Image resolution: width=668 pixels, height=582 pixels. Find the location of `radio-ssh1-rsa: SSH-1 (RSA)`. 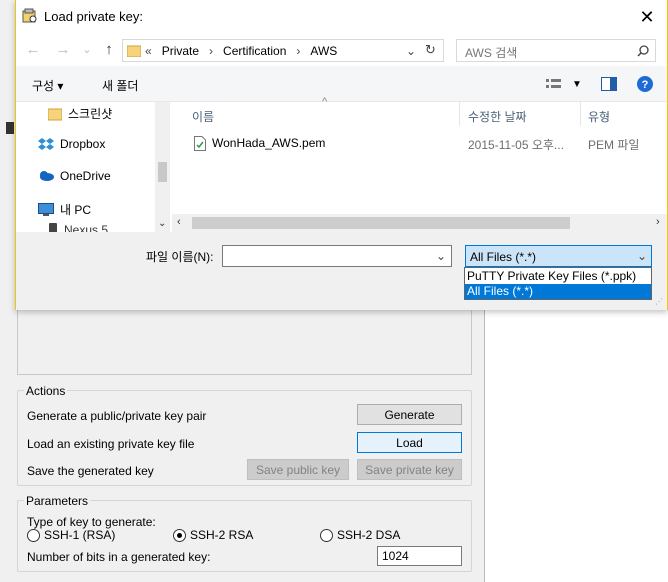

radio-ssh1-rsa: SSH-1 (RSA) is located at coordinates (71, 535).